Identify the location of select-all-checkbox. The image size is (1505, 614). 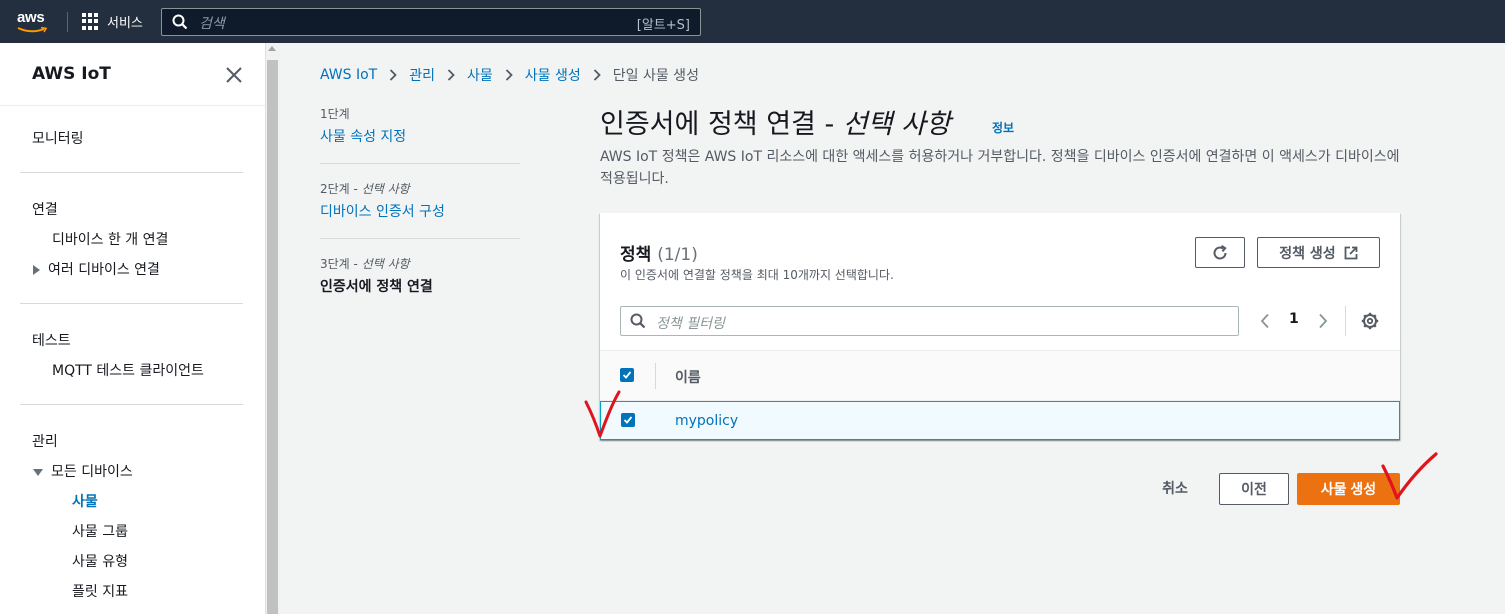
(627, 375).